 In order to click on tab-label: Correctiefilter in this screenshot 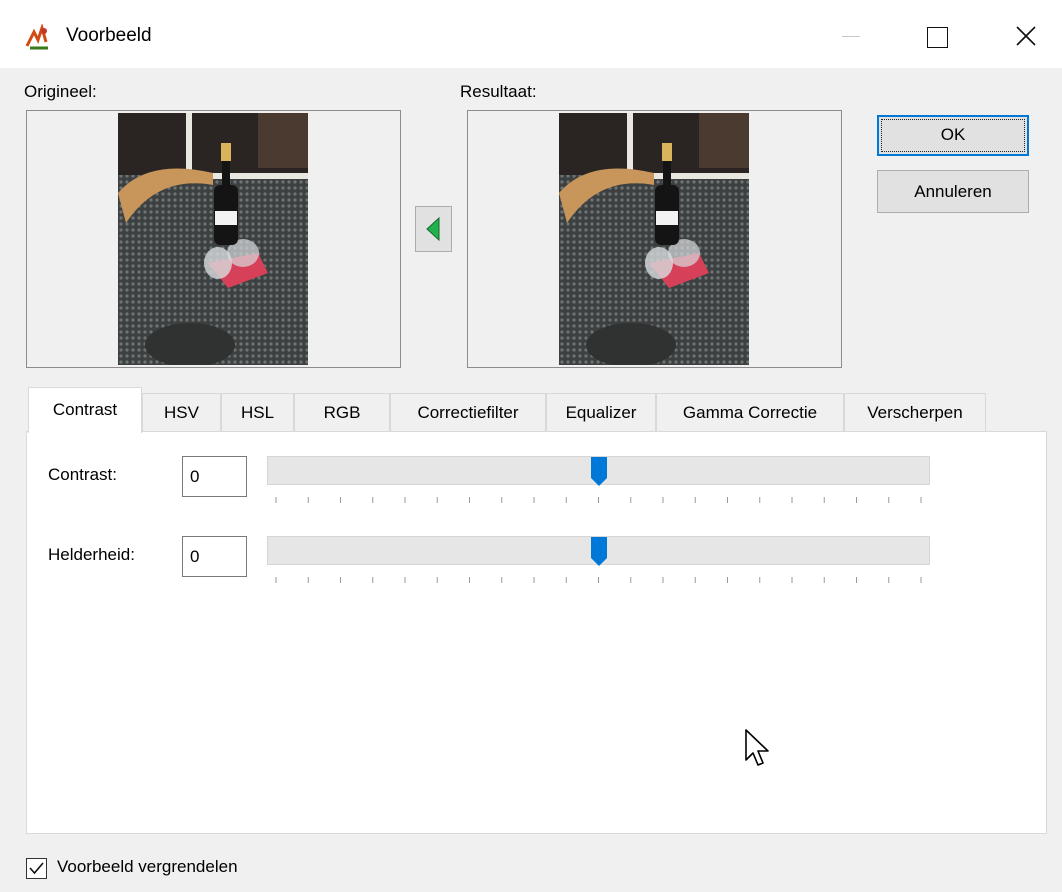, I will do `click(468, 412)`.